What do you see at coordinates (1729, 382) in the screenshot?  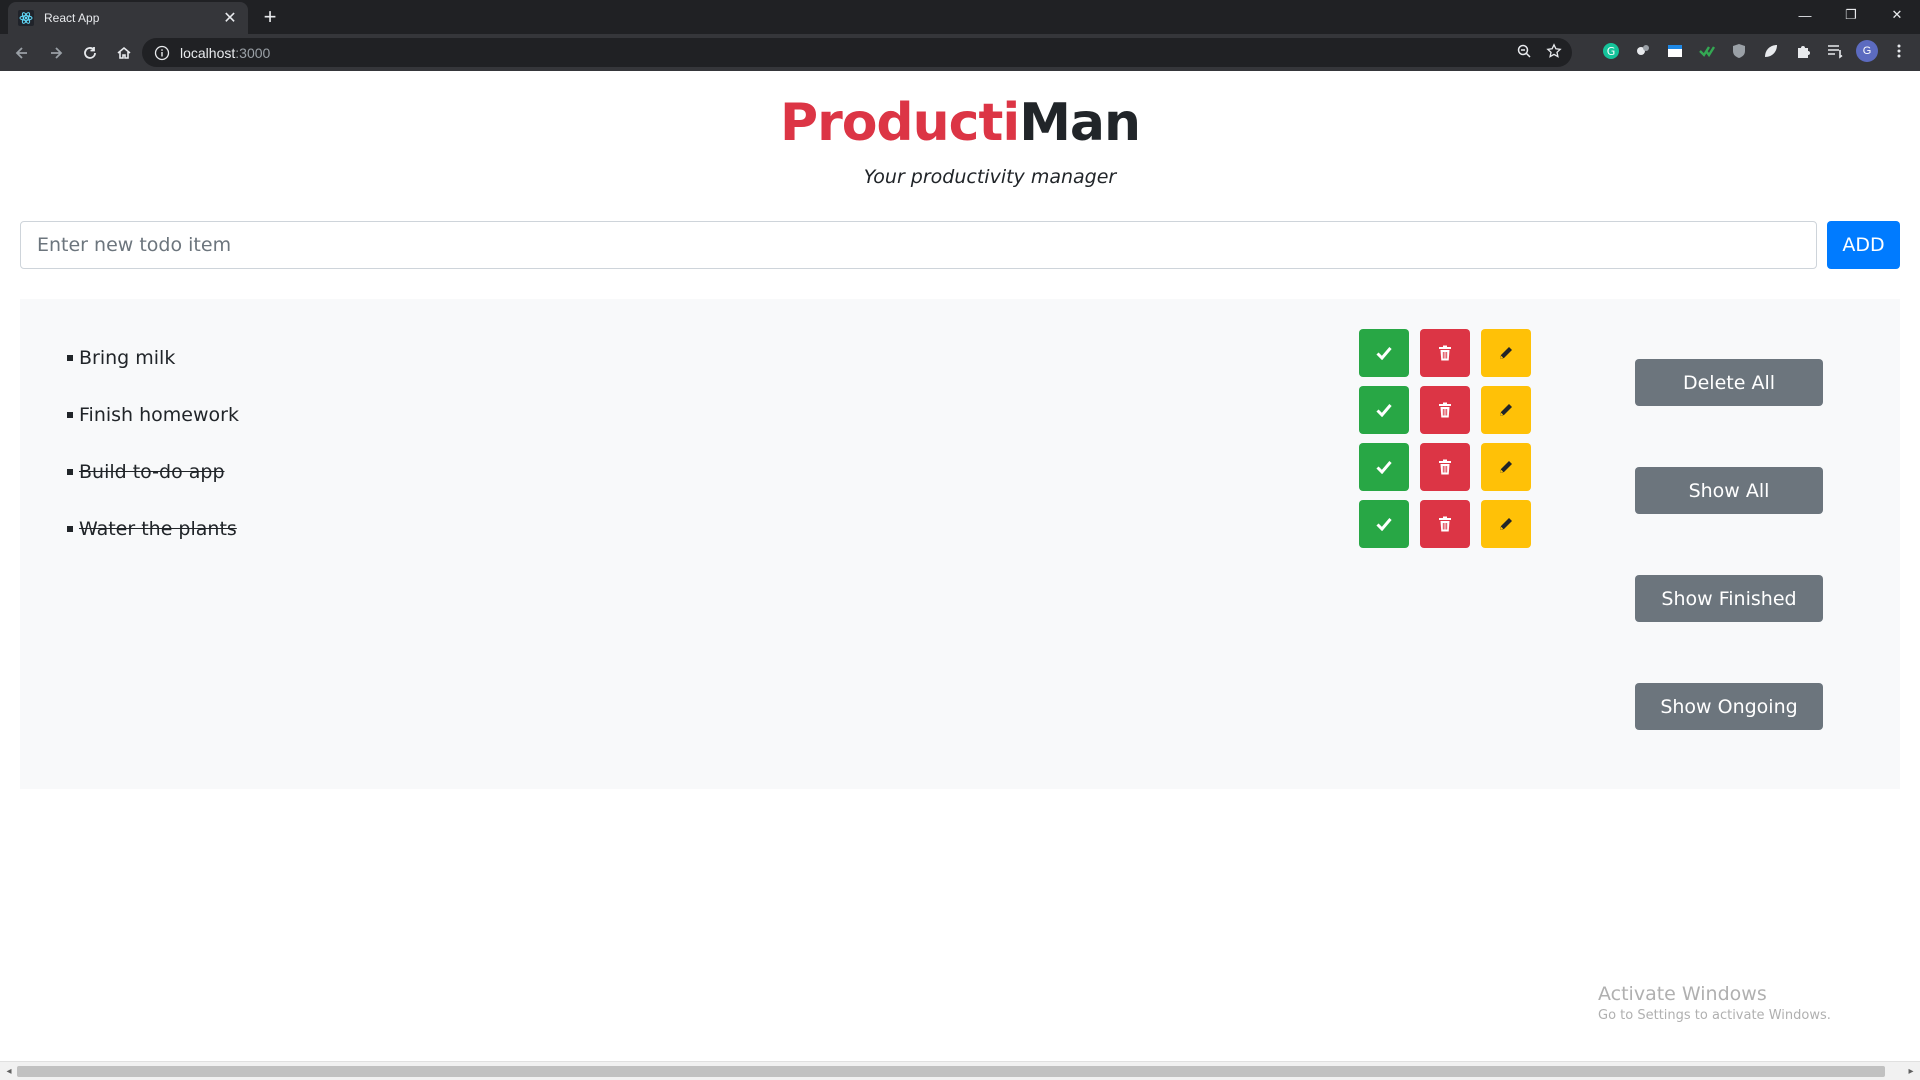 I see `delete-all-button: Delete All` at bounding box center [1729, 382].